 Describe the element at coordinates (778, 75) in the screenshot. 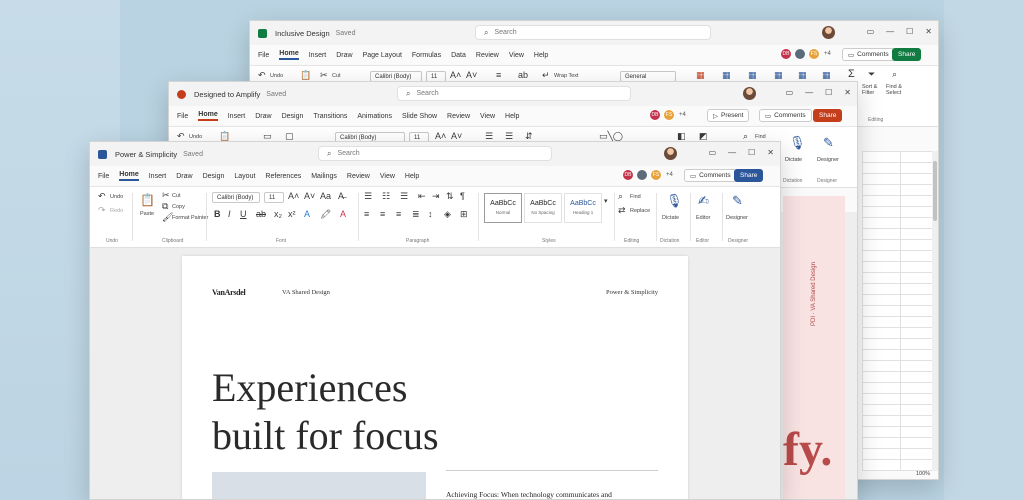

I see `insert-cells-icon: ▦` at that location.